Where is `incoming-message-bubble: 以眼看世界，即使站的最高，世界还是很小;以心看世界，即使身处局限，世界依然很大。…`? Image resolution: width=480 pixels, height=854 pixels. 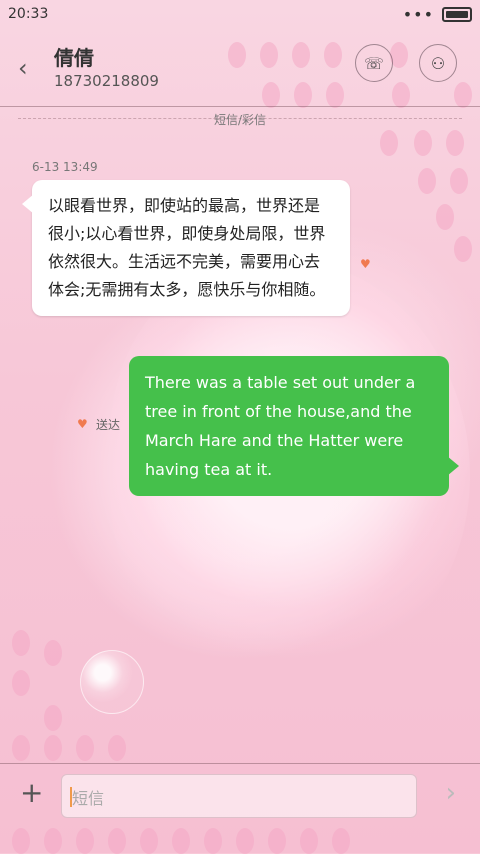 incoming-message-bubble: 以眼看世界，即使站的最高，世界还是很小;以心看世界，即使身处局限，世界依然很大。… is located at coordinates (186, 248).